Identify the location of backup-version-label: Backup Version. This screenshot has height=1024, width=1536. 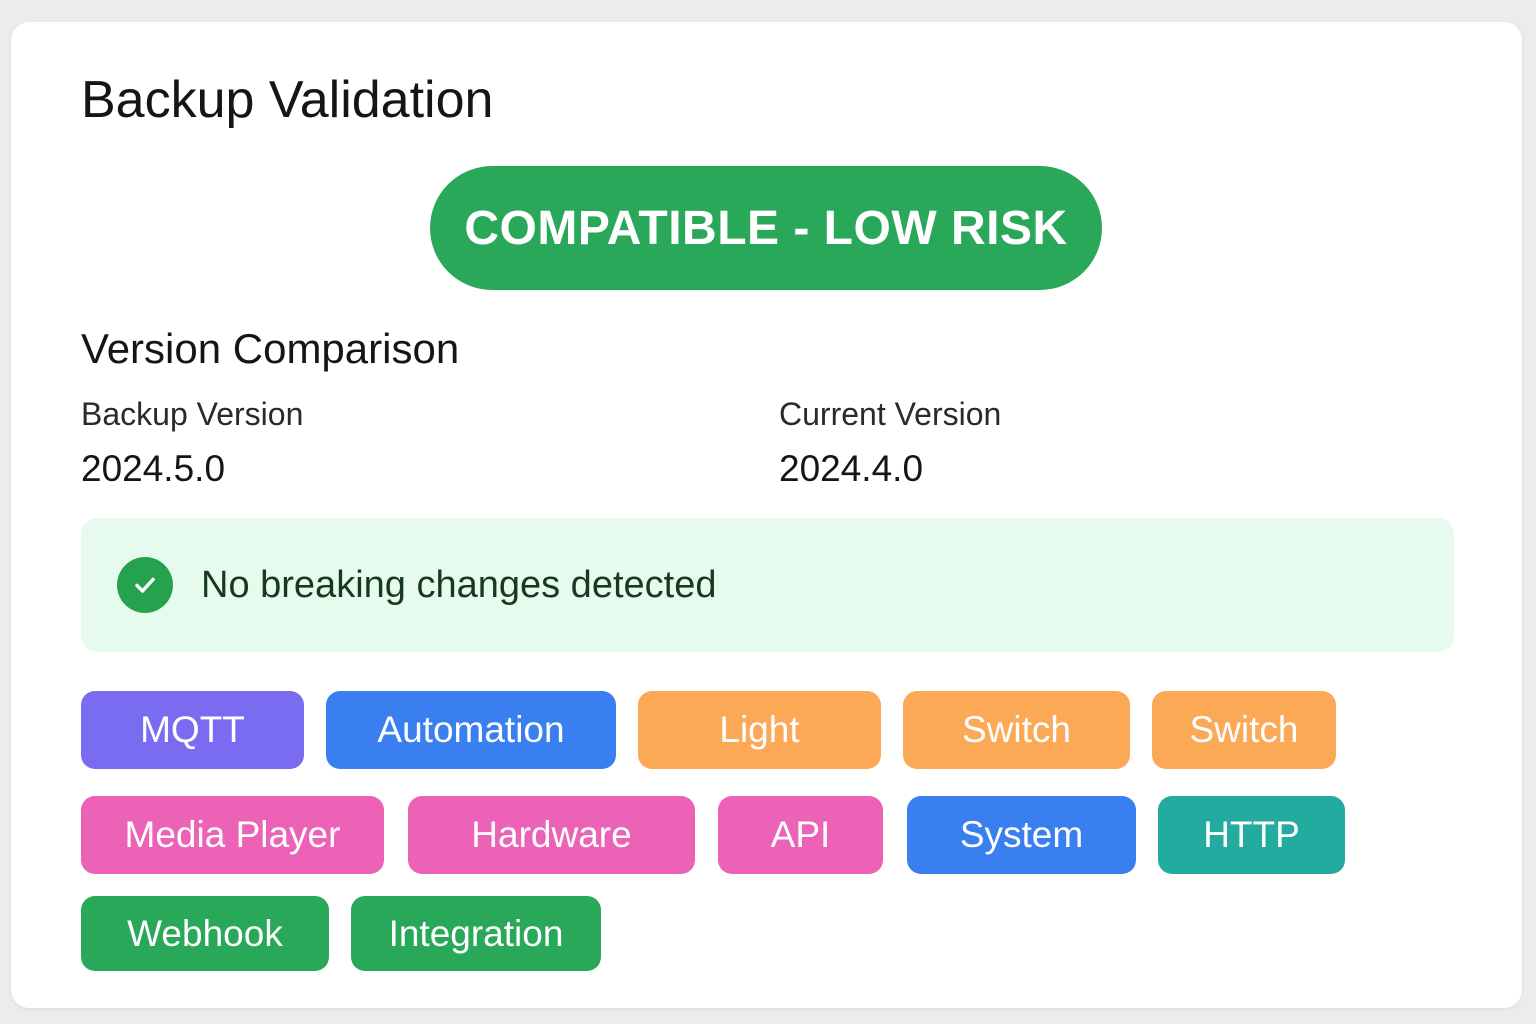
(192, 414).